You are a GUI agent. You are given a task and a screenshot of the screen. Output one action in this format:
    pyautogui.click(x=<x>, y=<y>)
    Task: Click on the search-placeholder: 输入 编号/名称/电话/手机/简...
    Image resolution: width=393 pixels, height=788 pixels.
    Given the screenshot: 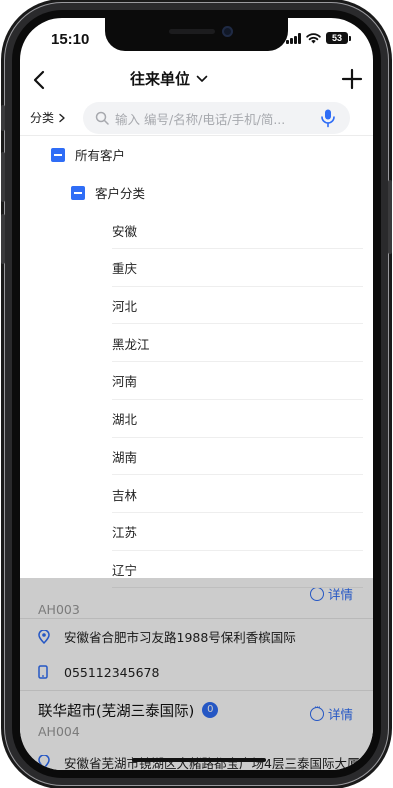 What is the action you would take?
    pyautogui.click(x=200, y=119)
    